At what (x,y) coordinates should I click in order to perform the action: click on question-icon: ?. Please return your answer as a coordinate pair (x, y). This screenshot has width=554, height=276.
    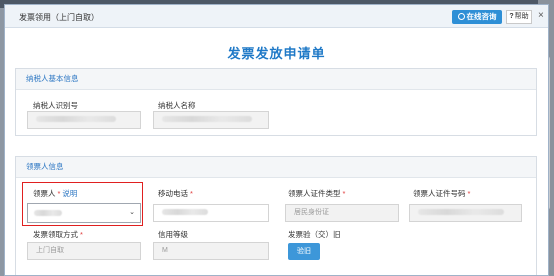
    Looking at the image, I should click on (511, 16).